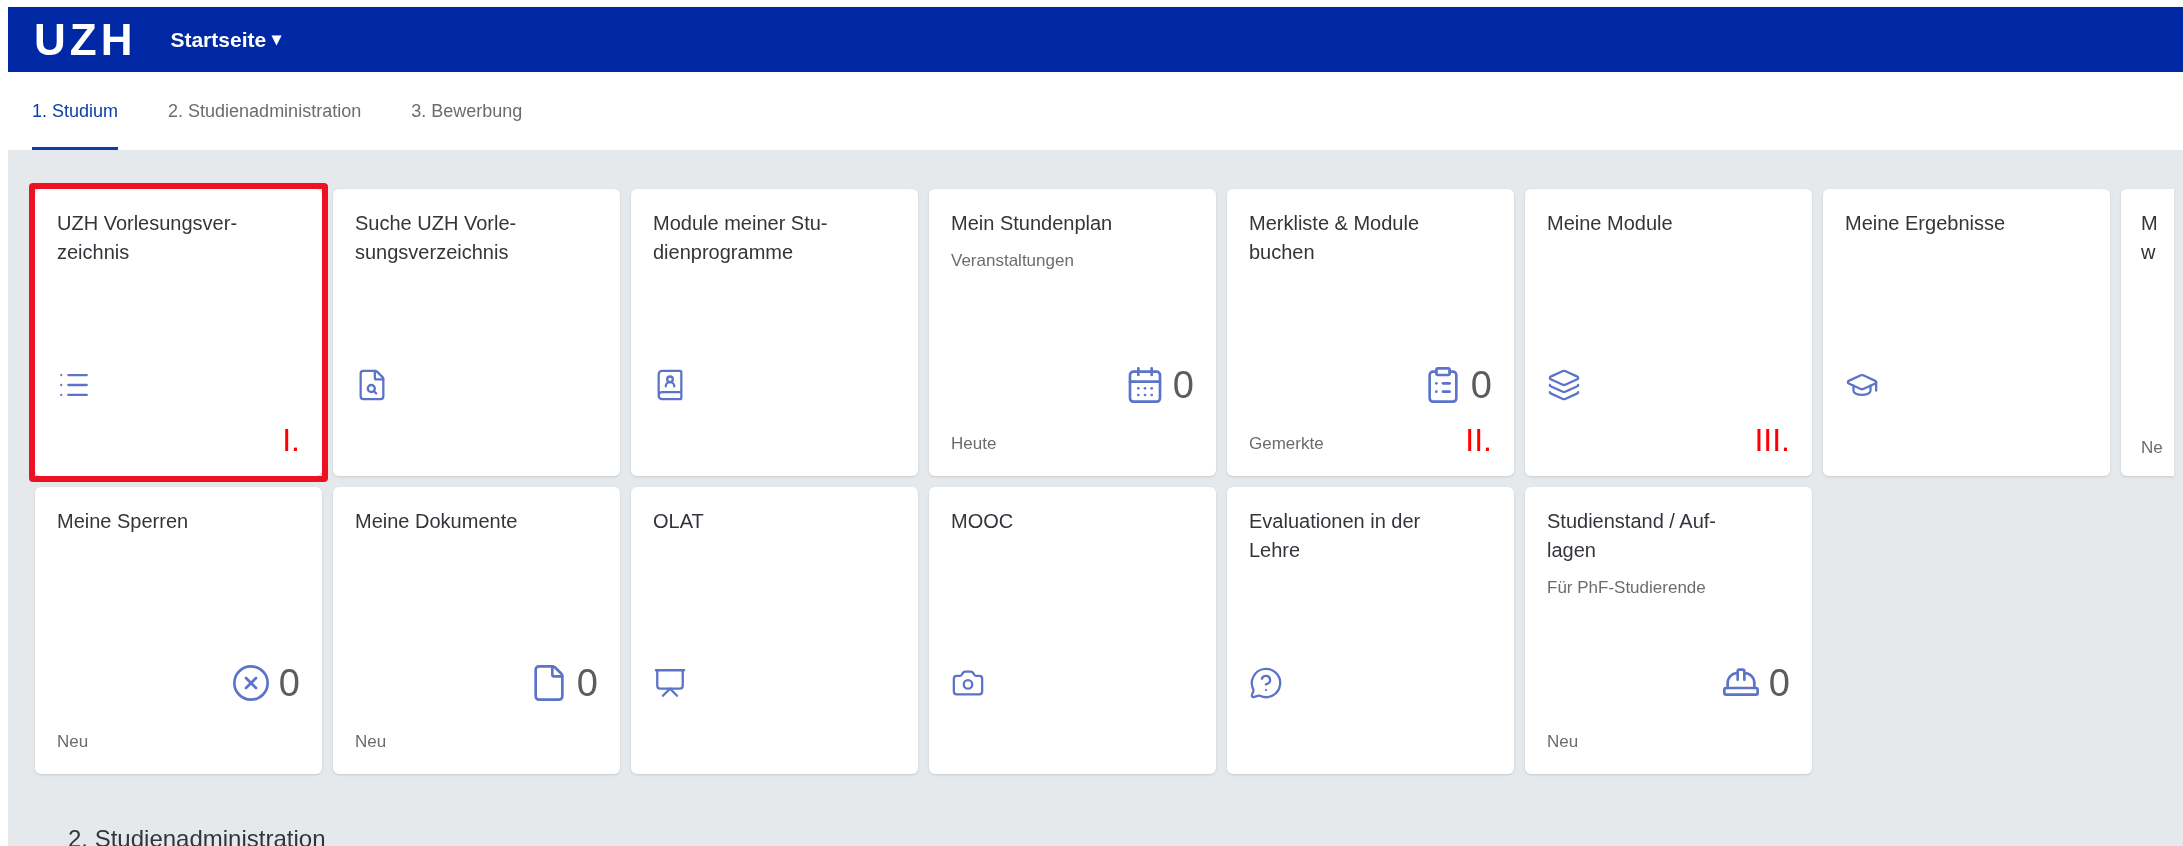 The width and height of the screenshot is (2183, 846). Describe the element at coordinates (679, 521) in the screenshot. I see `tile-title: OLAT` at that location.